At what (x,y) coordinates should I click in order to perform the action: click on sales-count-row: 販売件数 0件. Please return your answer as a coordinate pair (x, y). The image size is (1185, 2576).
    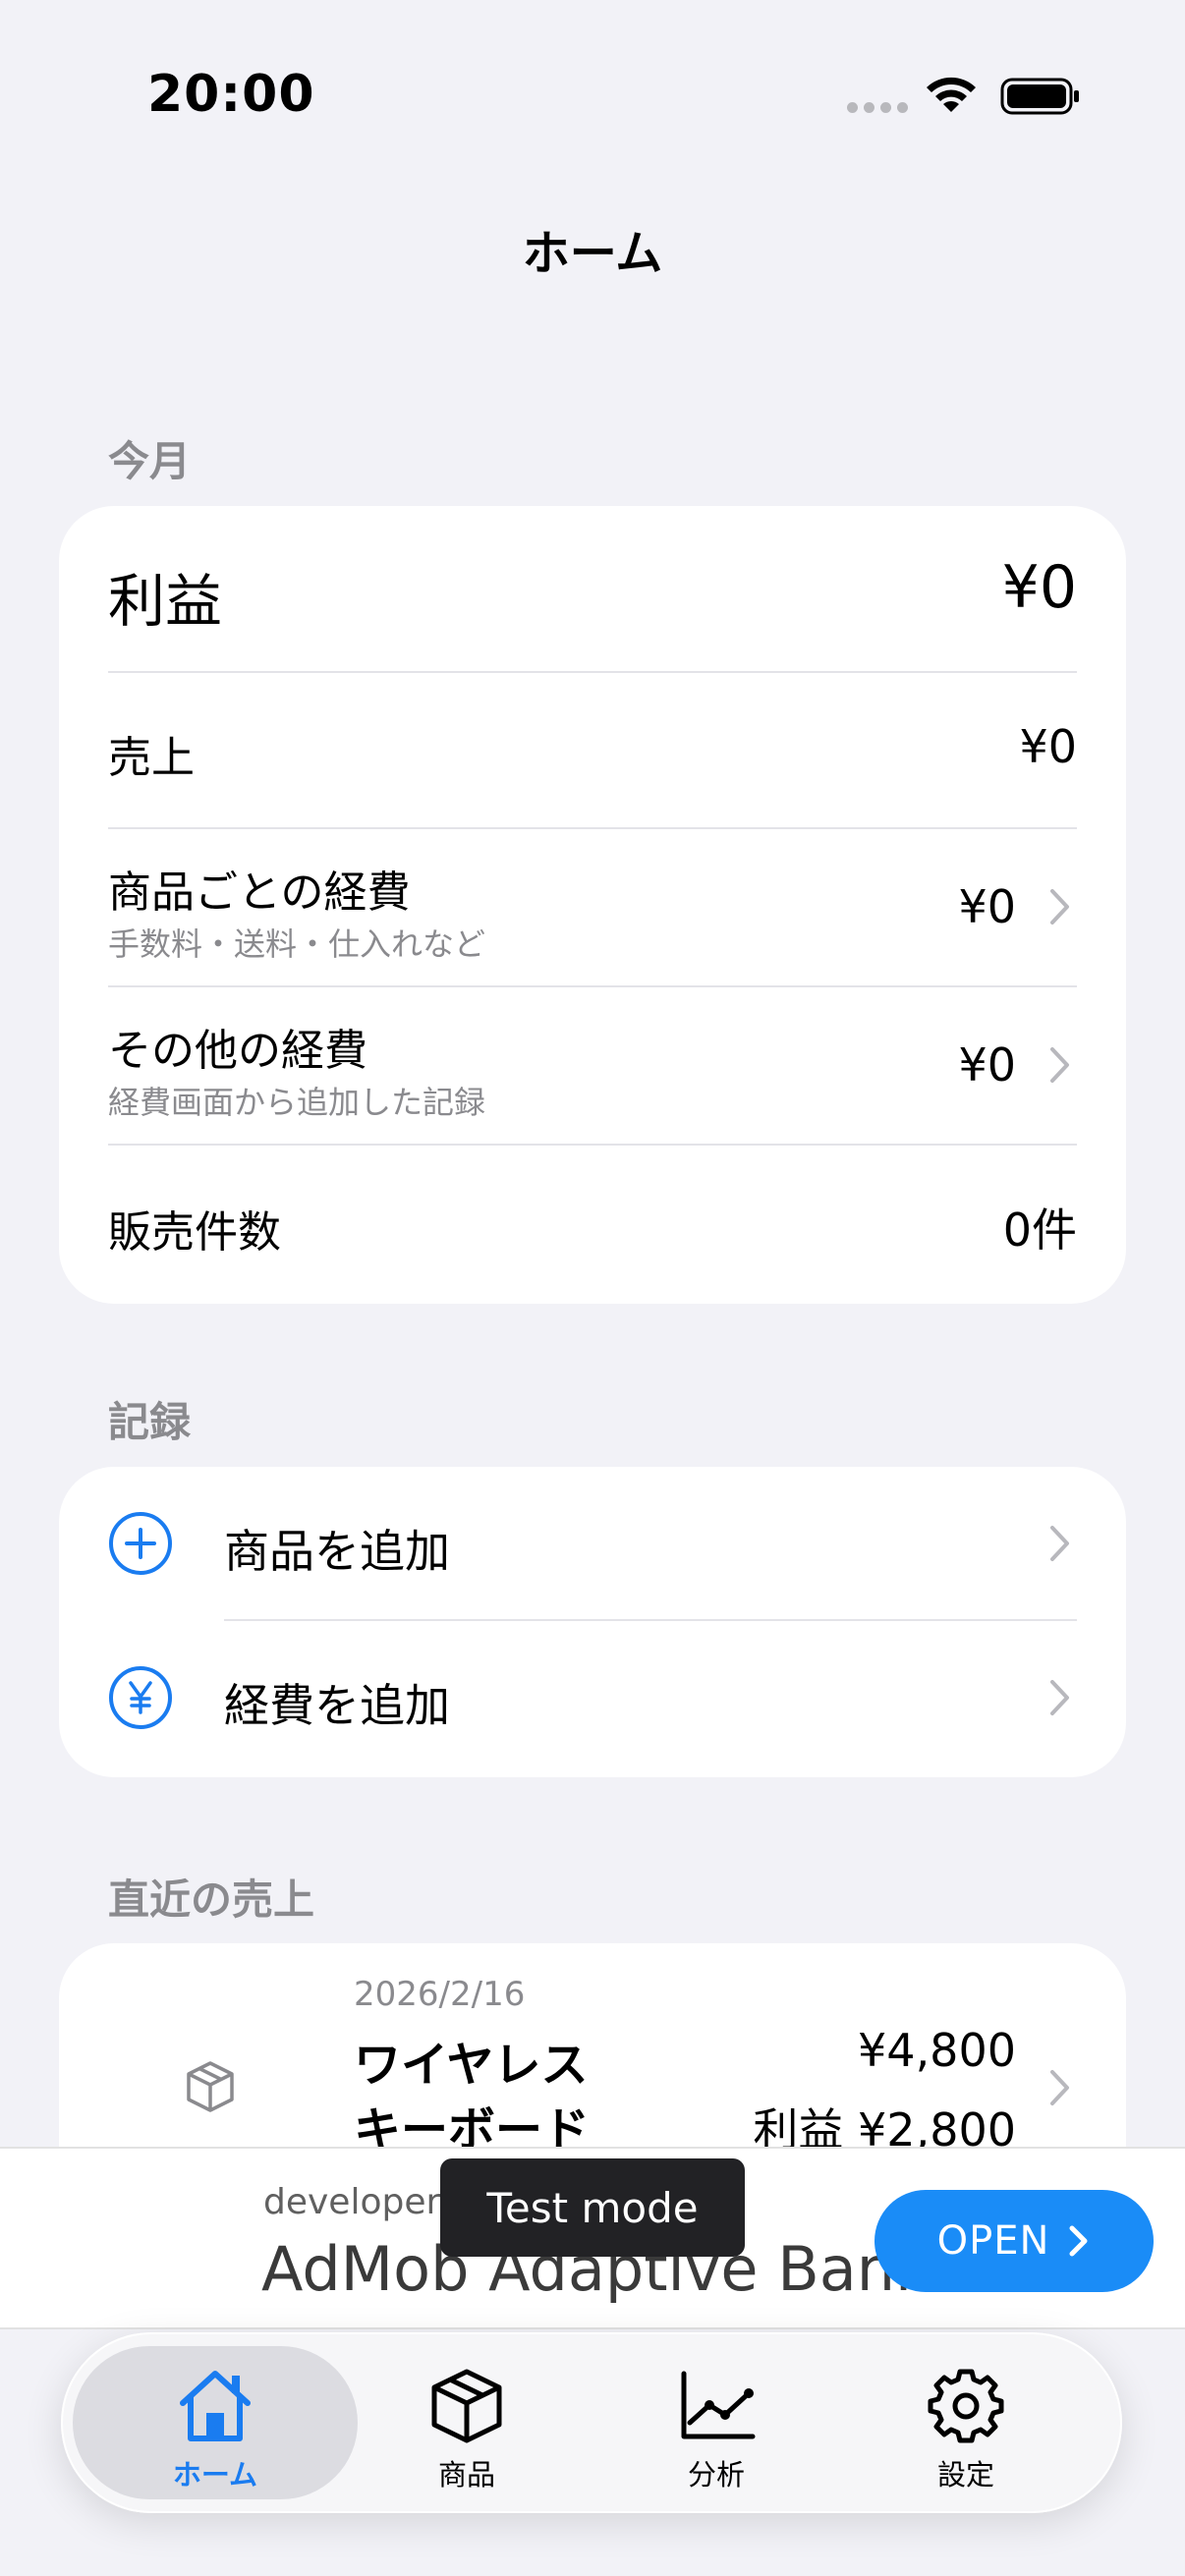
    Looking at the image, I should click on (592, 1225).